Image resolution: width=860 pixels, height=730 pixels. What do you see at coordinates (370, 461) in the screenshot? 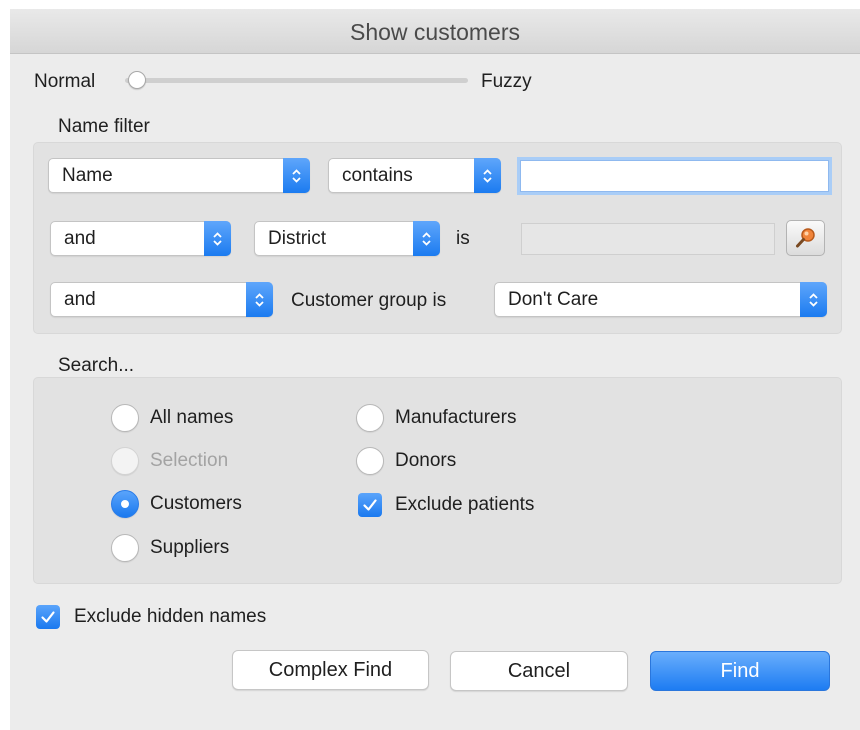
I see `radio-donors` at bounding box center [370, 461].